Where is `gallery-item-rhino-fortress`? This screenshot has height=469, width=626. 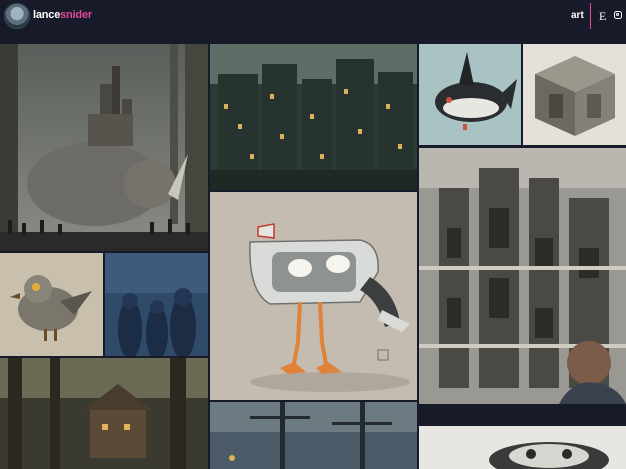
gallery-item-rhino-fortress is located at coordinates (104, 147).